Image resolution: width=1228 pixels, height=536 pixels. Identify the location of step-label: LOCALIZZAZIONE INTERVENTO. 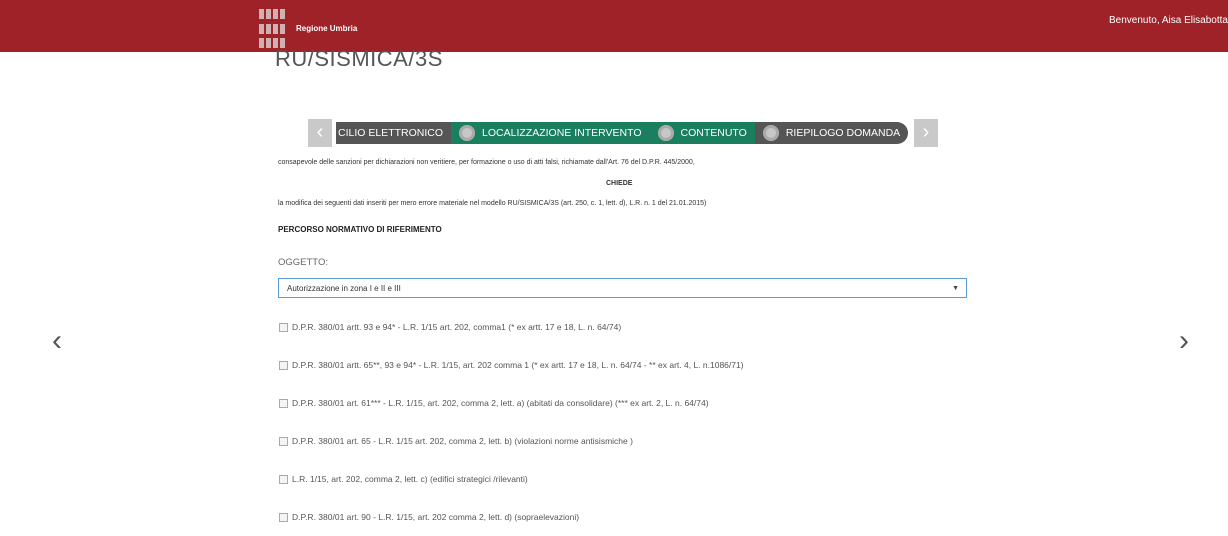
(562, 133).